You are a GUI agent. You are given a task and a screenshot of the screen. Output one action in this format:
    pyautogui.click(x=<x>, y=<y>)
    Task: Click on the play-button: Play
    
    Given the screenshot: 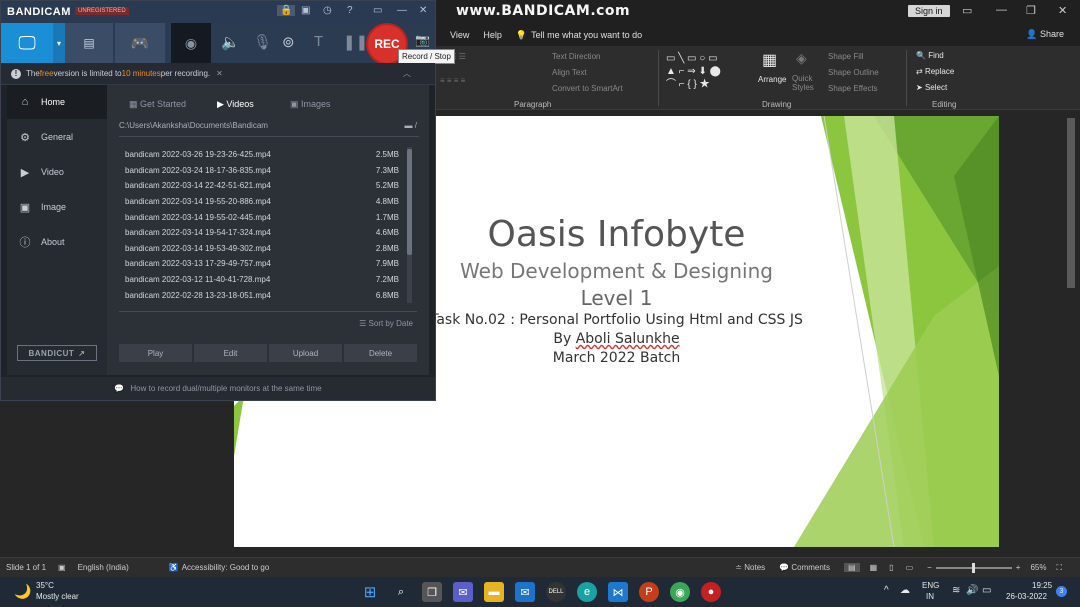 What is the action you would take?
    pyautogui.click(x=155, y=353)
    